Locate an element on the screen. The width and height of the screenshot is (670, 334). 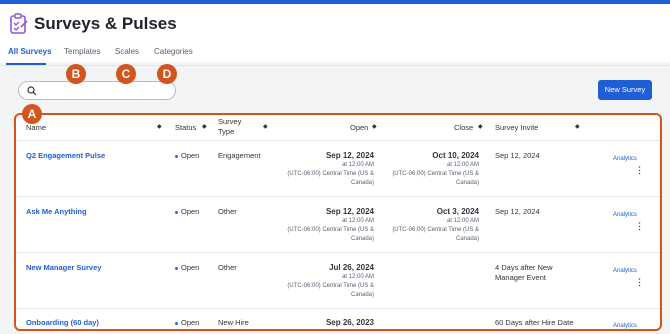
invite-text: 4 Days after New is located at coordinates (524, 267).